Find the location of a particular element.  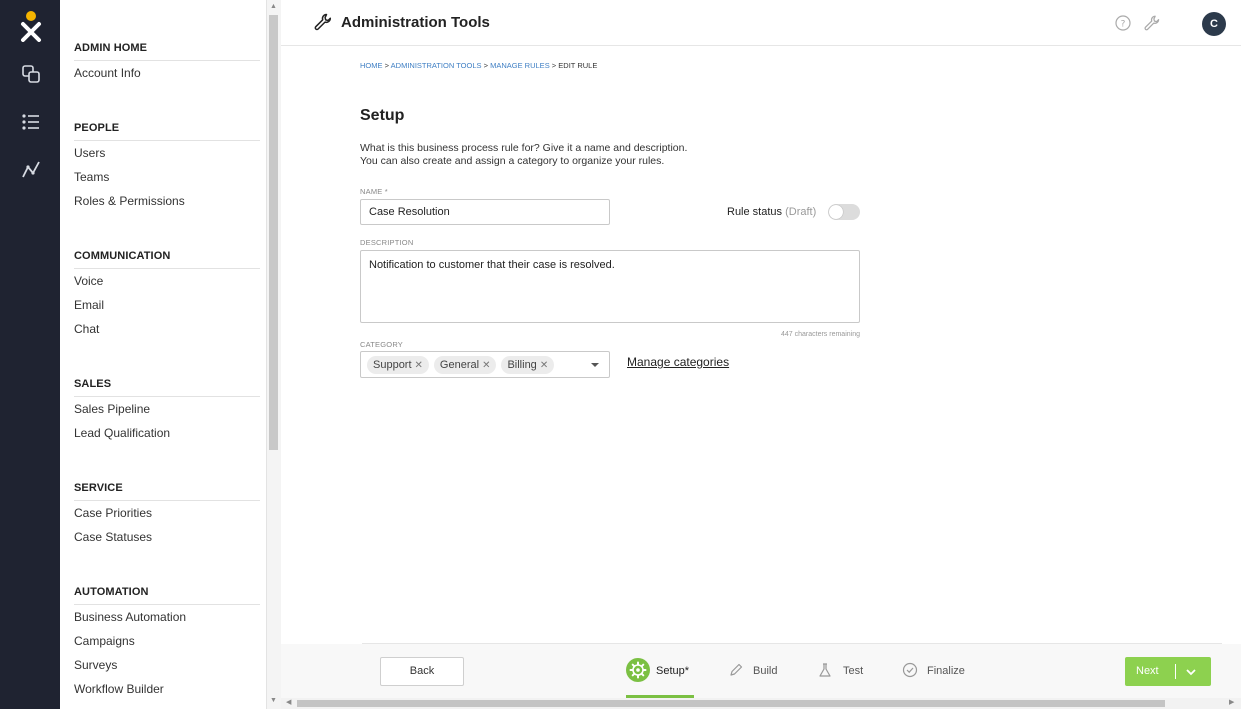

sidebar-section-service: SERVICE Case Priorities Case Statuses is located at coordinates (167, 515).